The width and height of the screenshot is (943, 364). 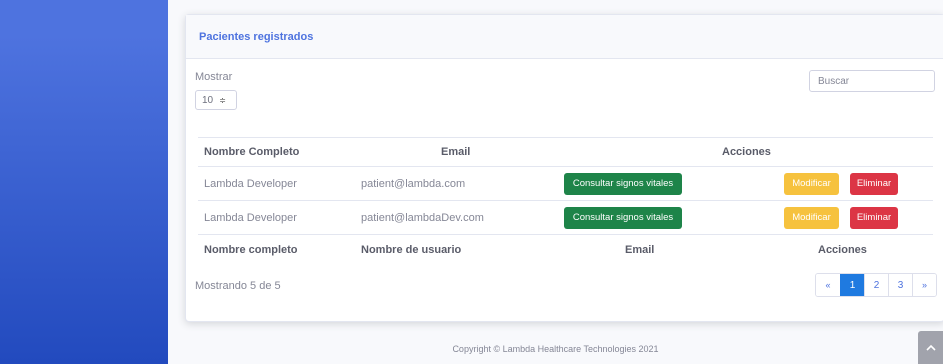 What do you see at coordinates (564, 37) in the screenshot?
I see `card-header: Pacientes registrados` at bounding box center [564, 37].